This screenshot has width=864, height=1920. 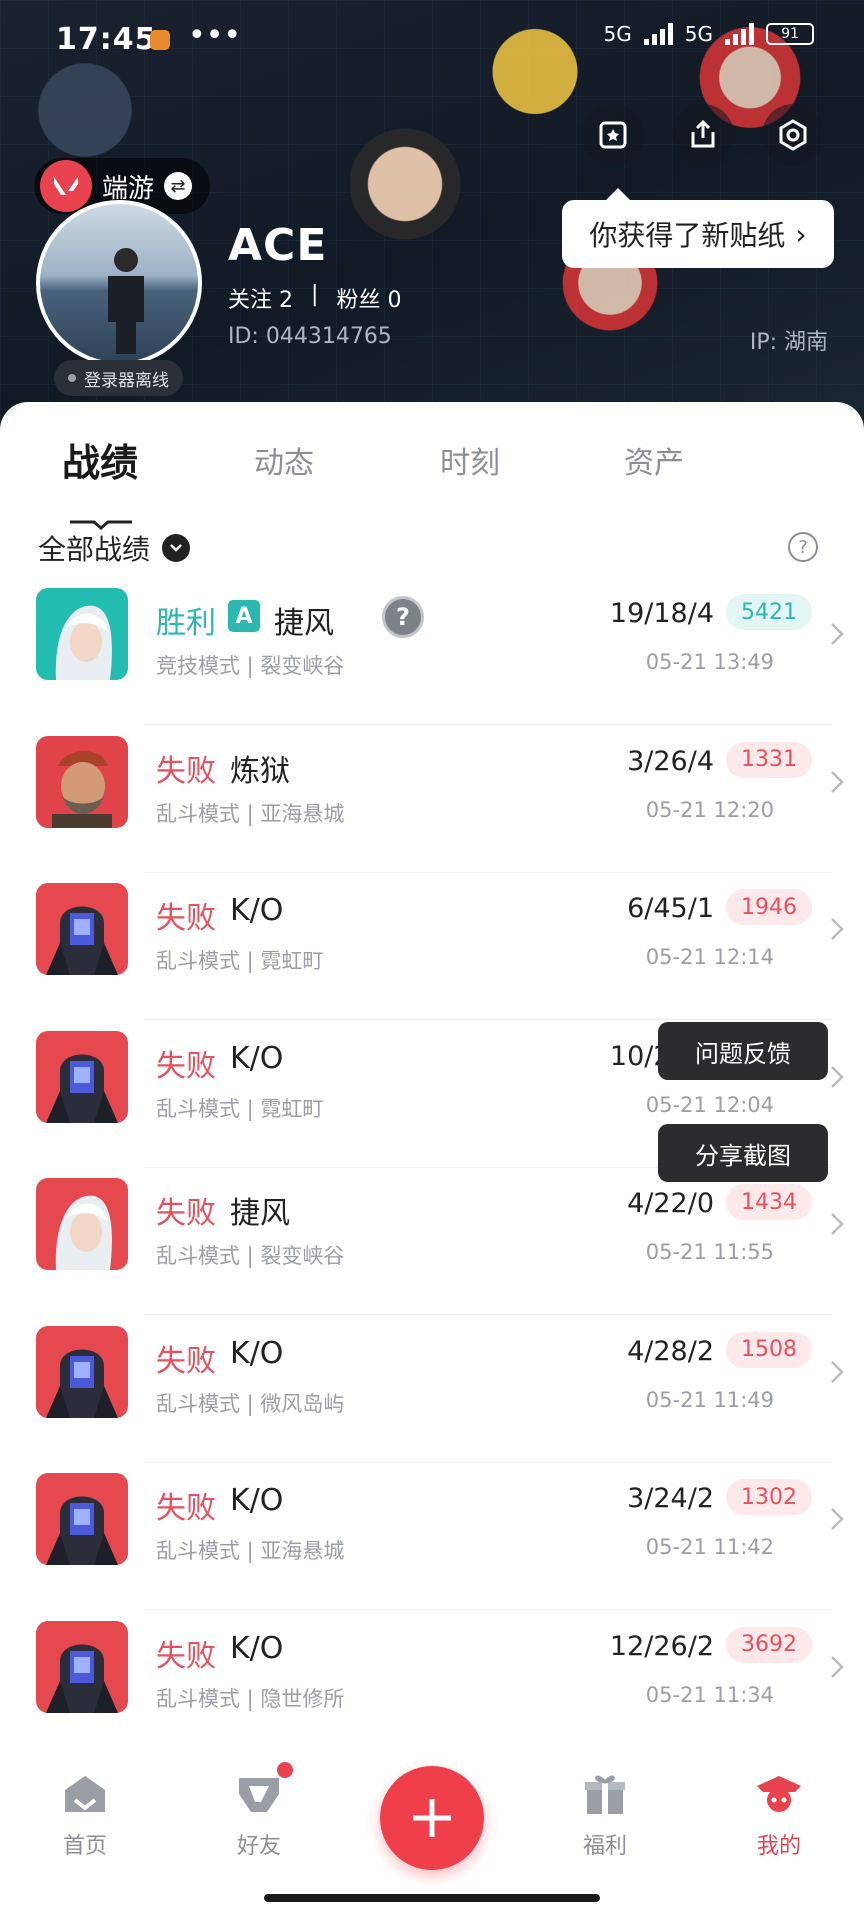 What do you see at coordinates (709, 1694) in the screenshot?
I see `match-date: 05-21 11:34` at bounding box center [709, 1694].